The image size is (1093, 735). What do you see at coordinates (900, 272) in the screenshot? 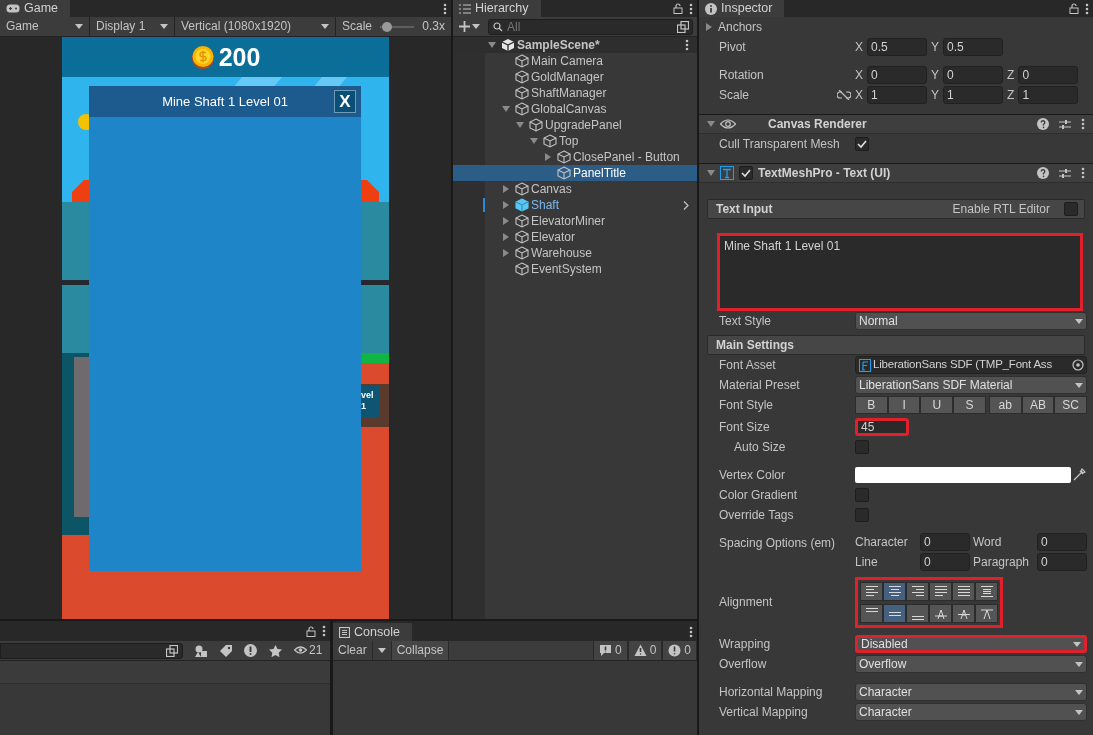
I see `text-input-area: Mine Shaft 1 Level 01` at bounding box center [900, 272].